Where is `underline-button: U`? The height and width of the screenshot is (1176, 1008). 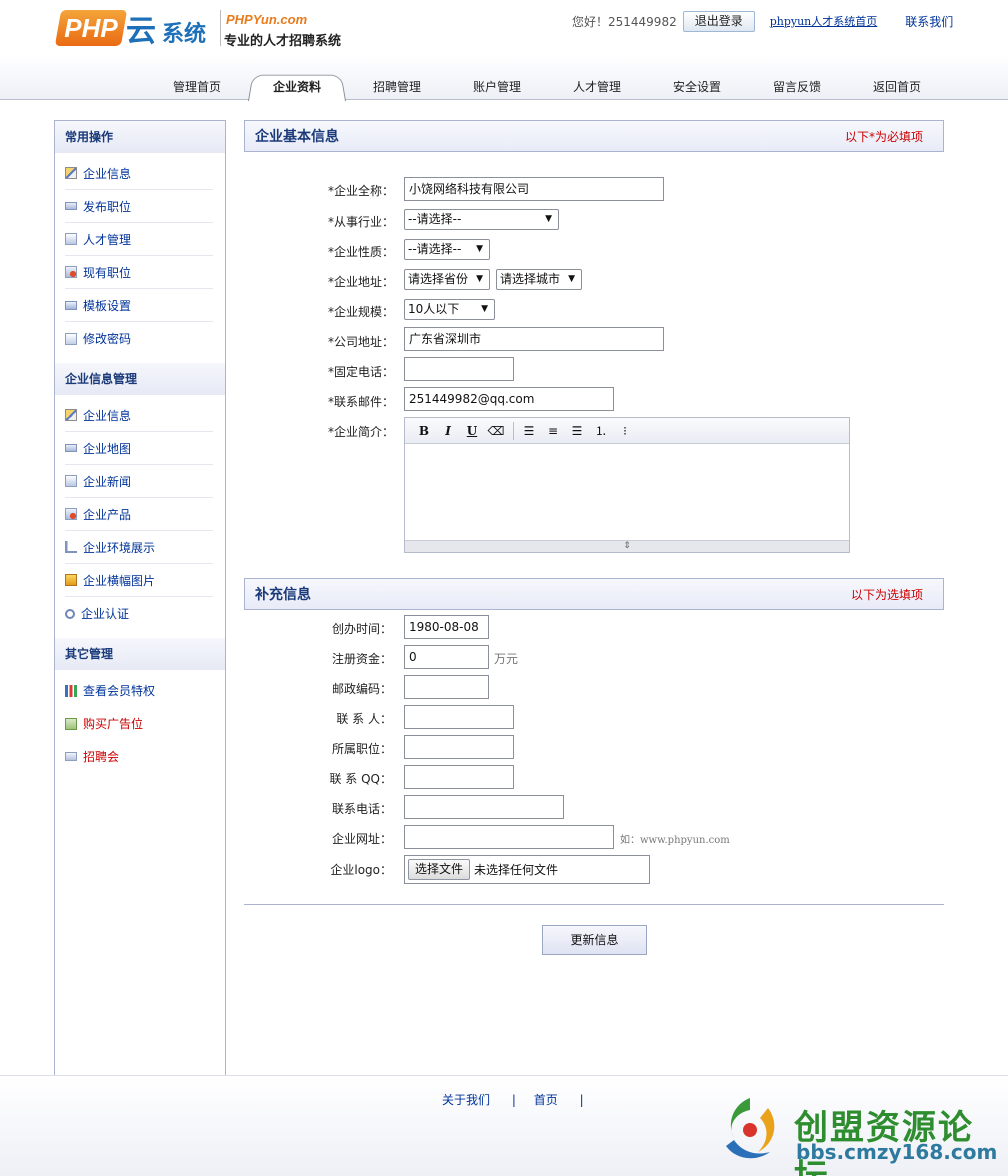
underline-button: U is located at coordinates (472, 431).